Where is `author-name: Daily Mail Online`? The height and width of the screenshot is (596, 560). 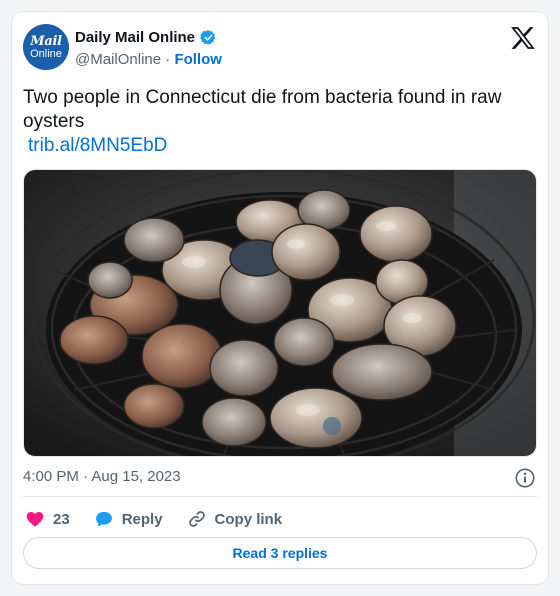 author-name: Daily Mail Online is located at coordinates (135, 37).